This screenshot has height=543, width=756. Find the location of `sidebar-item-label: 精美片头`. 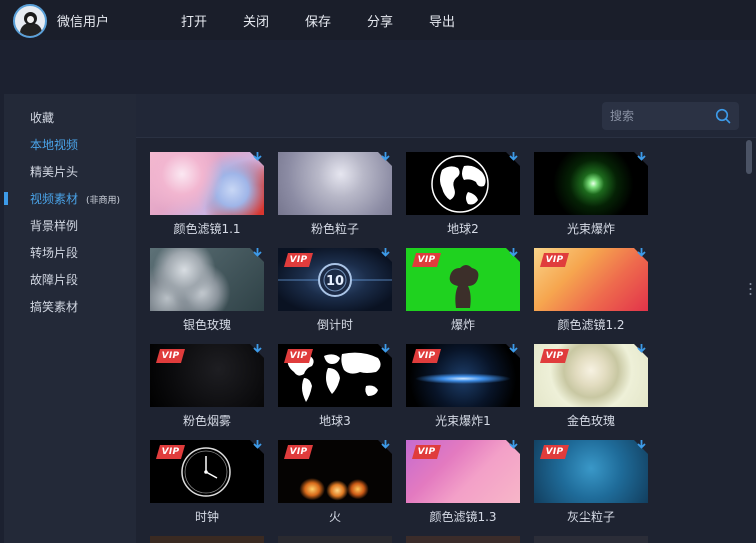

sidebar-item-label: 精美片头 is located at coordinates (54, 172).